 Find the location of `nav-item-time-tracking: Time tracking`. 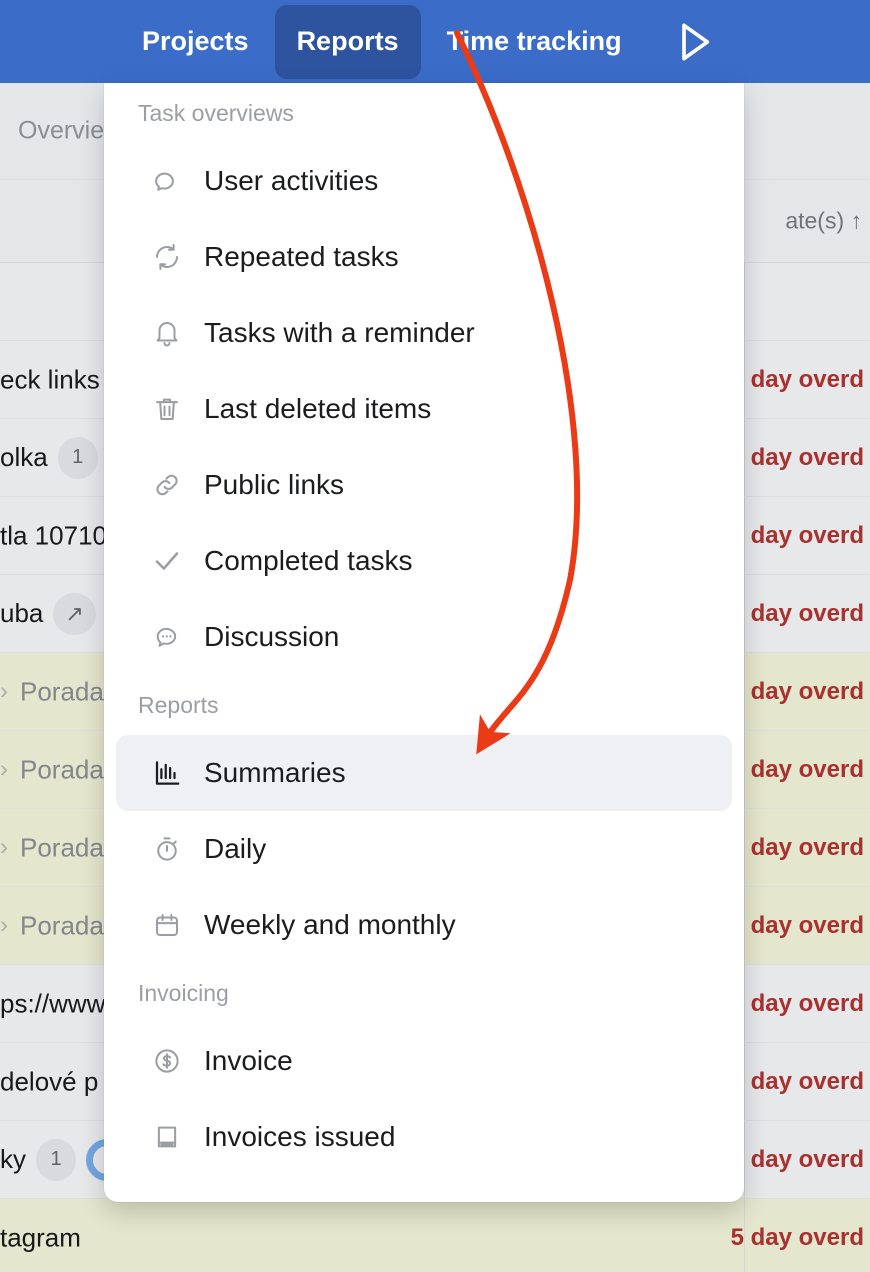

nav-item-time-tracking: Time tracking is located at coordinates (534, 41).